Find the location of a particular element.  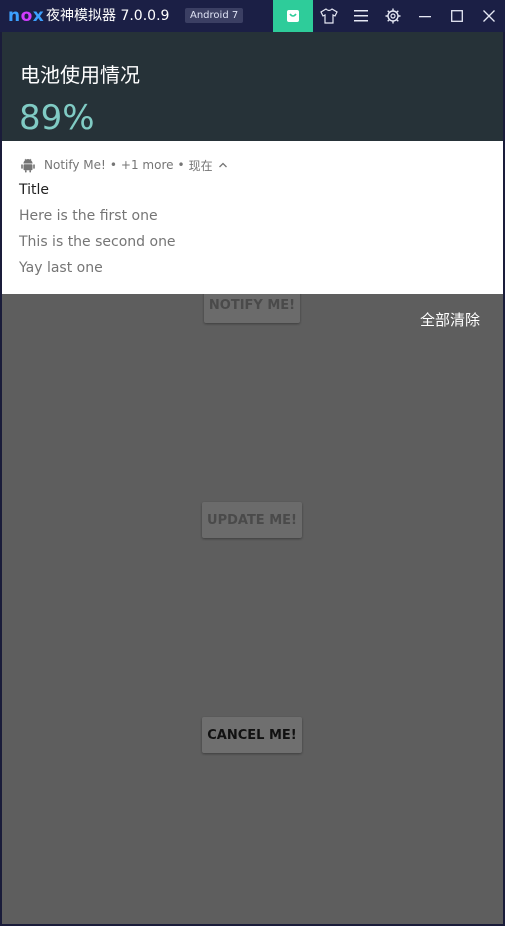

menu-icon is located at coordinates (361, 16).